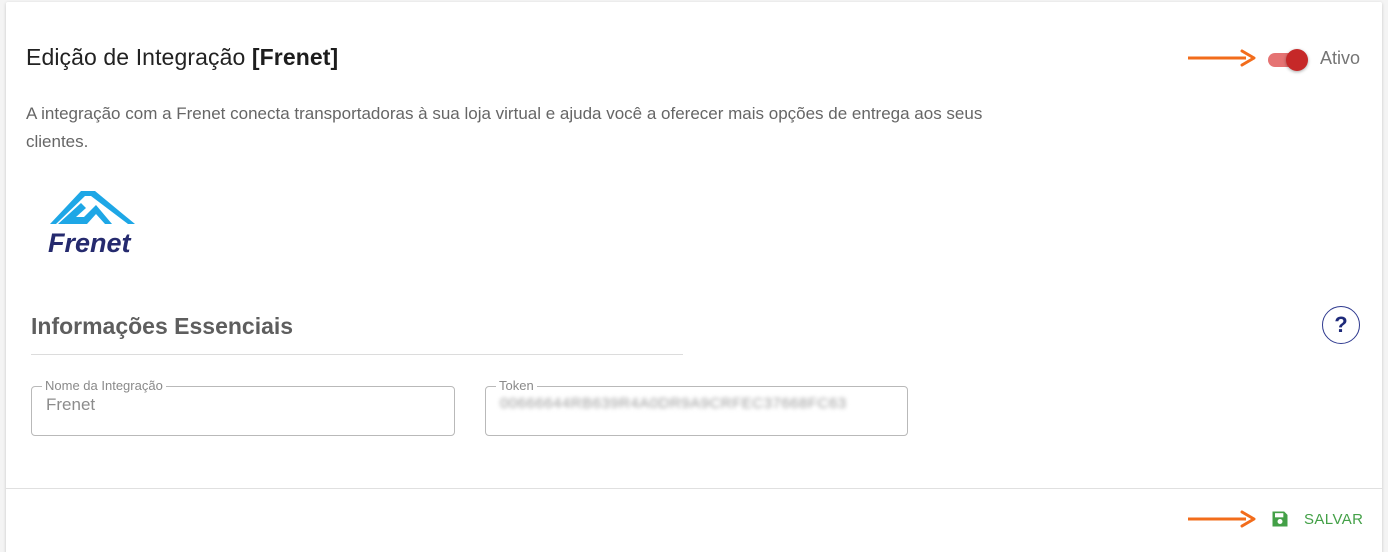 This screenshot has width=1388, height=552. I want to click on footer-divider, so click(694, 488).